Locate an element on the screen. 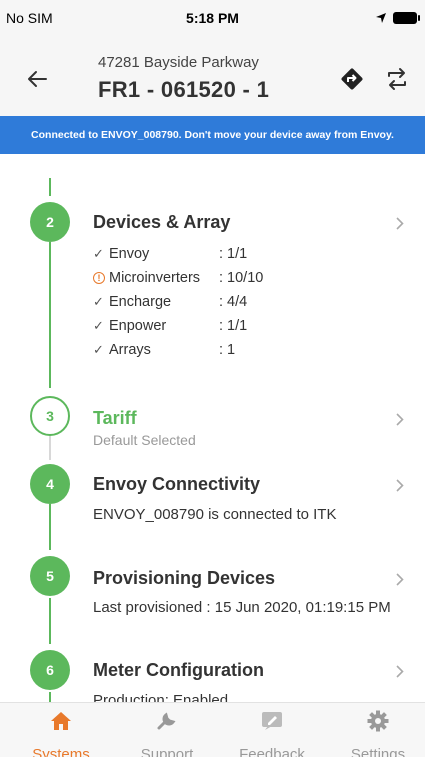  status-indicators is located at coordinates (397, 18).